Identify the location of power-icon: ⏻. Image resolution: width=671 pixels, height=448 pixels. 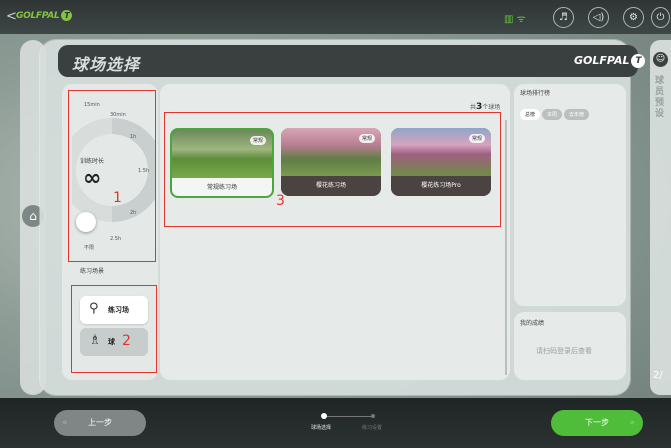
(660, 17).